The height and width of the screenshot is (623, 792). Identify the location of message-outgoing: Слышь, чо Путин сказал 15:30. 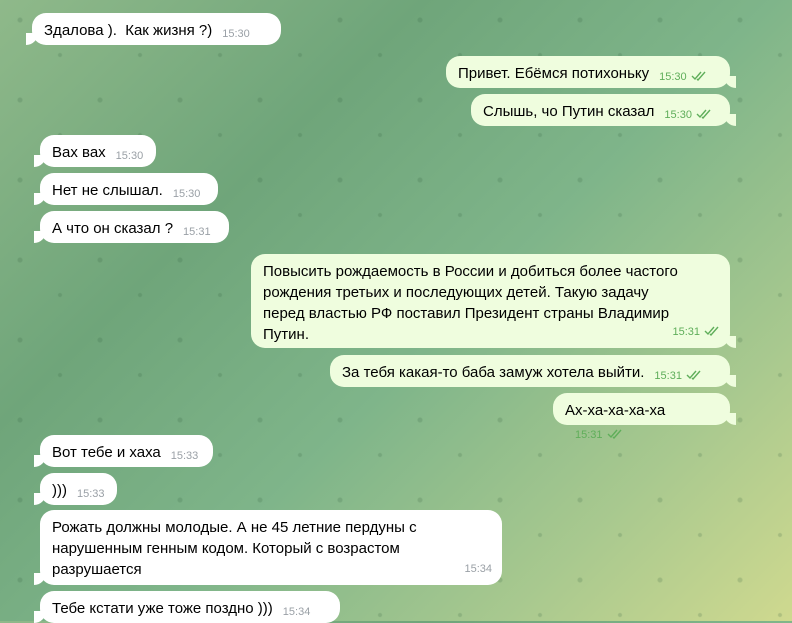
(603, 110).